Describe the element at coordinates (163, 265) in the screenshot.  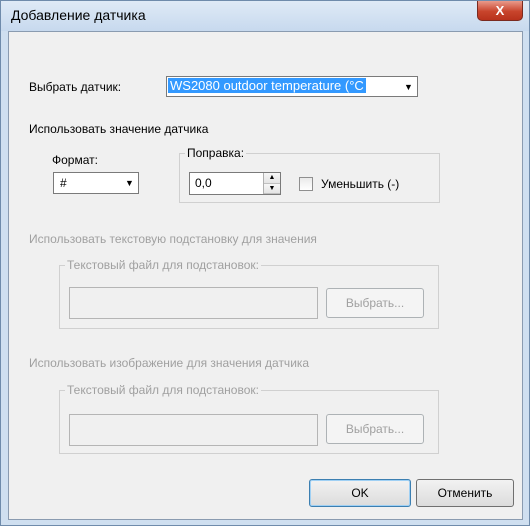
I see `text-file-group-label: Текстовый файл для подстановок:` at that location.